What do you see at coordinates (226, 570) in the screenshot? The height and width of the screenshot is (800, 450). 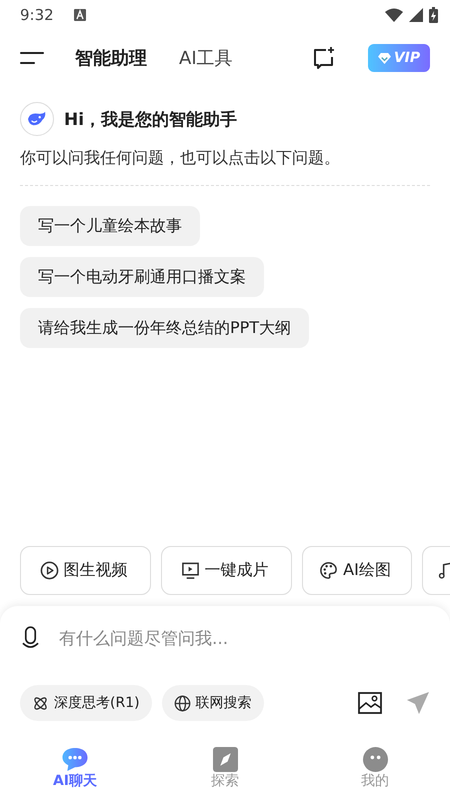 I see `tool-button: 一键成片` at bounding box center [226, 570].